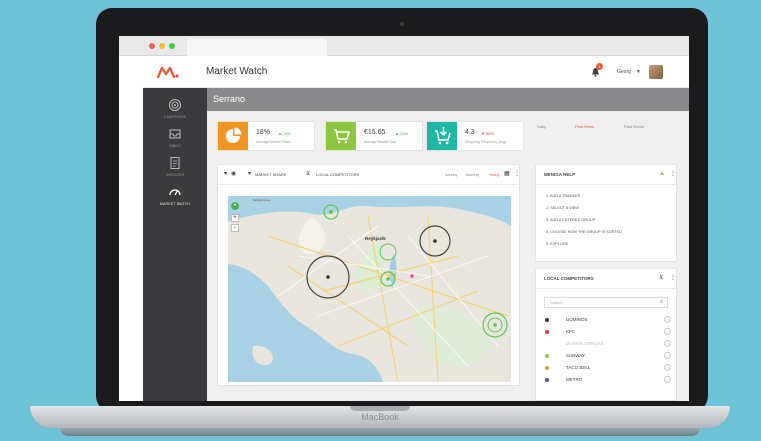 The image size is (761, 441). Describe the element at coordinates (402, 133) in the screenshot. I see `kpi-change: ▲ 21%` at that location.